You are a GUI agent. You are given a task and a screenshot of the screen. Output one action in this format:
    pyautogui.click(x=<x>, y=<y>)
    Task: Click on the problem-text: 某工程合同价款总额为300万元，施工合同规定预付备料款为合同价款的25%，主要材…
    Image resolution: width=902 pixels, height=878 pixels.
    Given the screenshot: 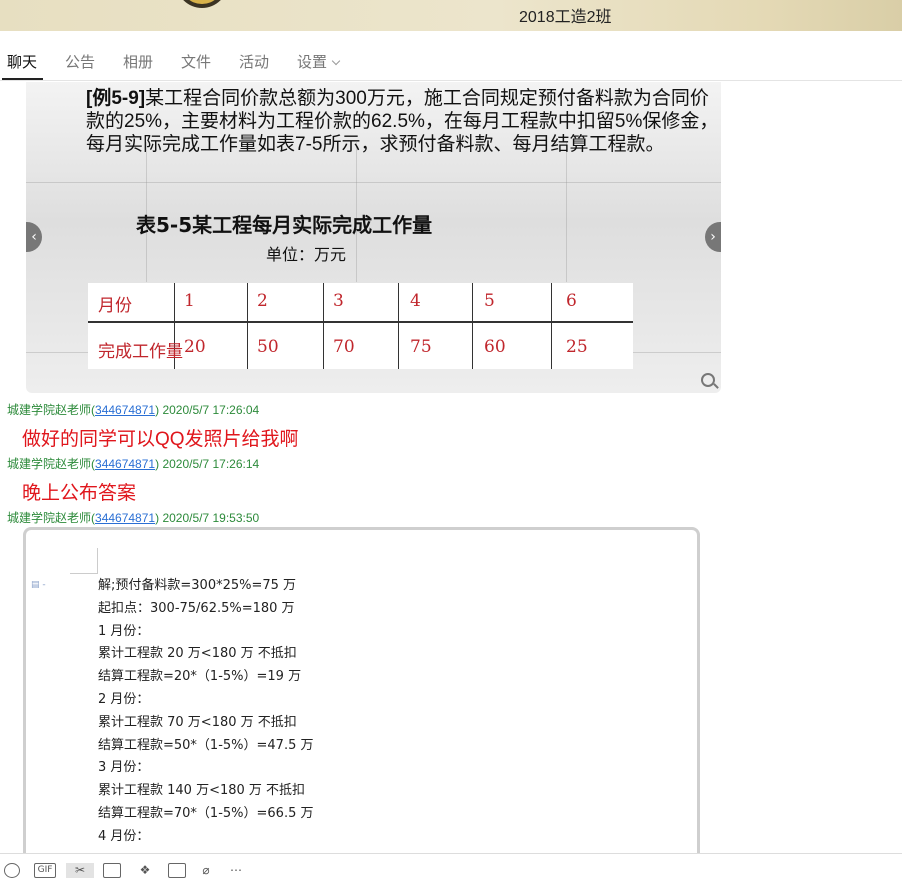 What is the action you would take?
    pyautogui.click(x=402, y=121)
    